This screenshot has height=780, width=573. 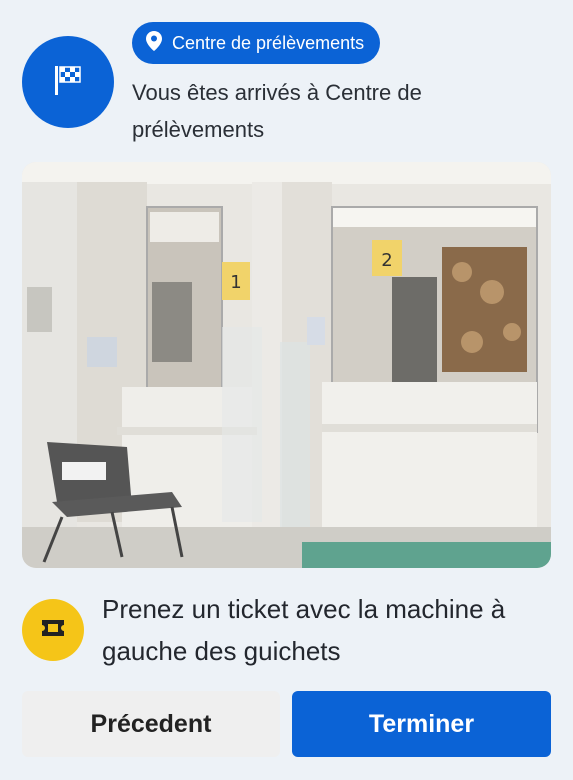 I want to click on destination-badge, so click(x=68, y=82).